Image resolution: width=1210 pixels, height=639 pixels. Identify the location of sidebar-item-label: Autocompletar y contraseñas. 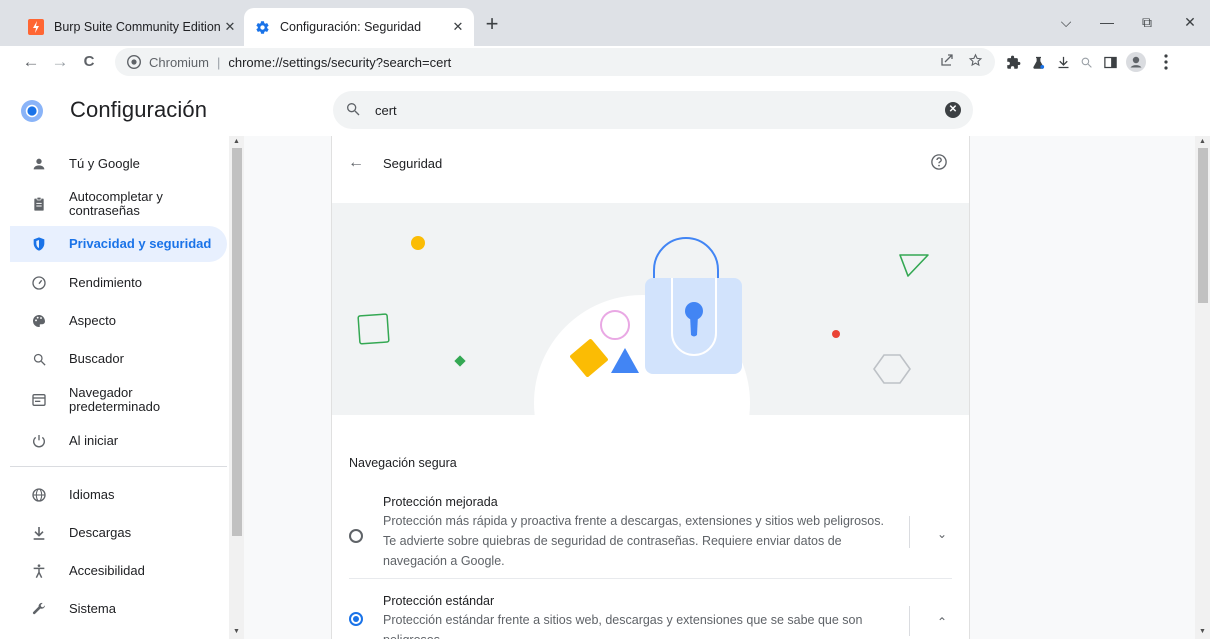
(116, 203).